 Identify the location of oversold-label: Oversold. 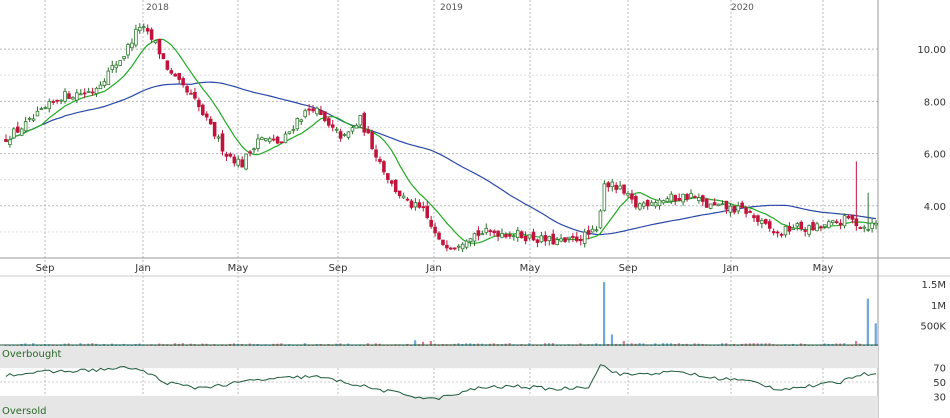
(24, 411).